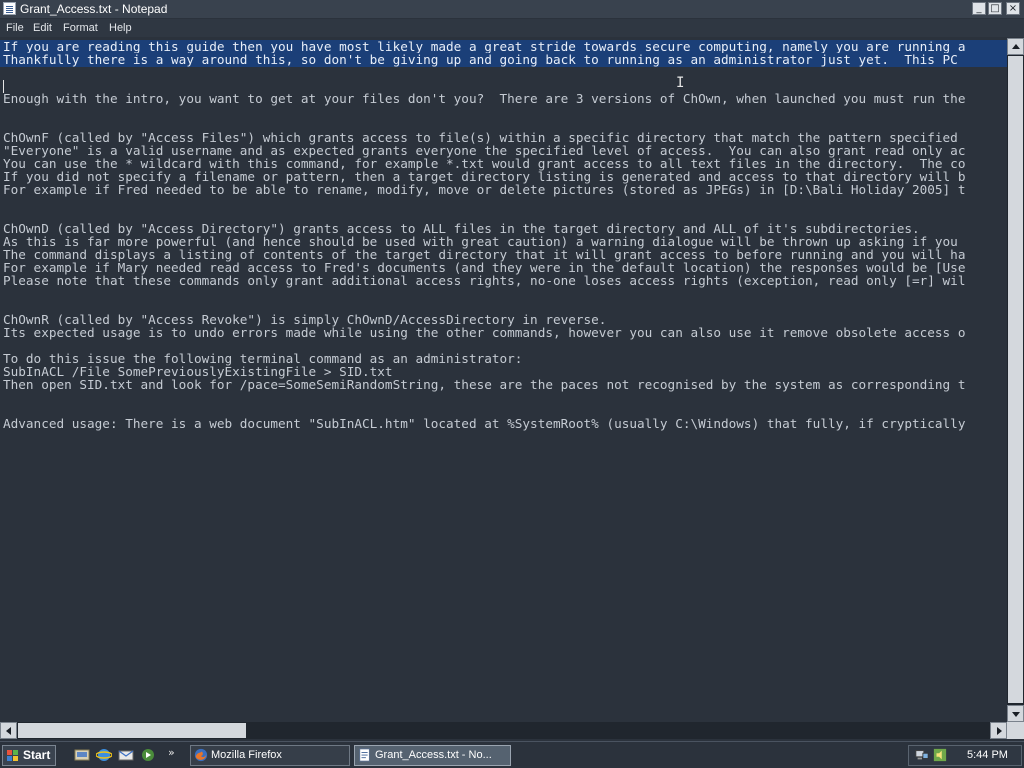 This screenshot has width=1024, height=768. Describe the element at coordinates (503, 730) in the screenshot. I see `horizontal-scrollbar` at that location.